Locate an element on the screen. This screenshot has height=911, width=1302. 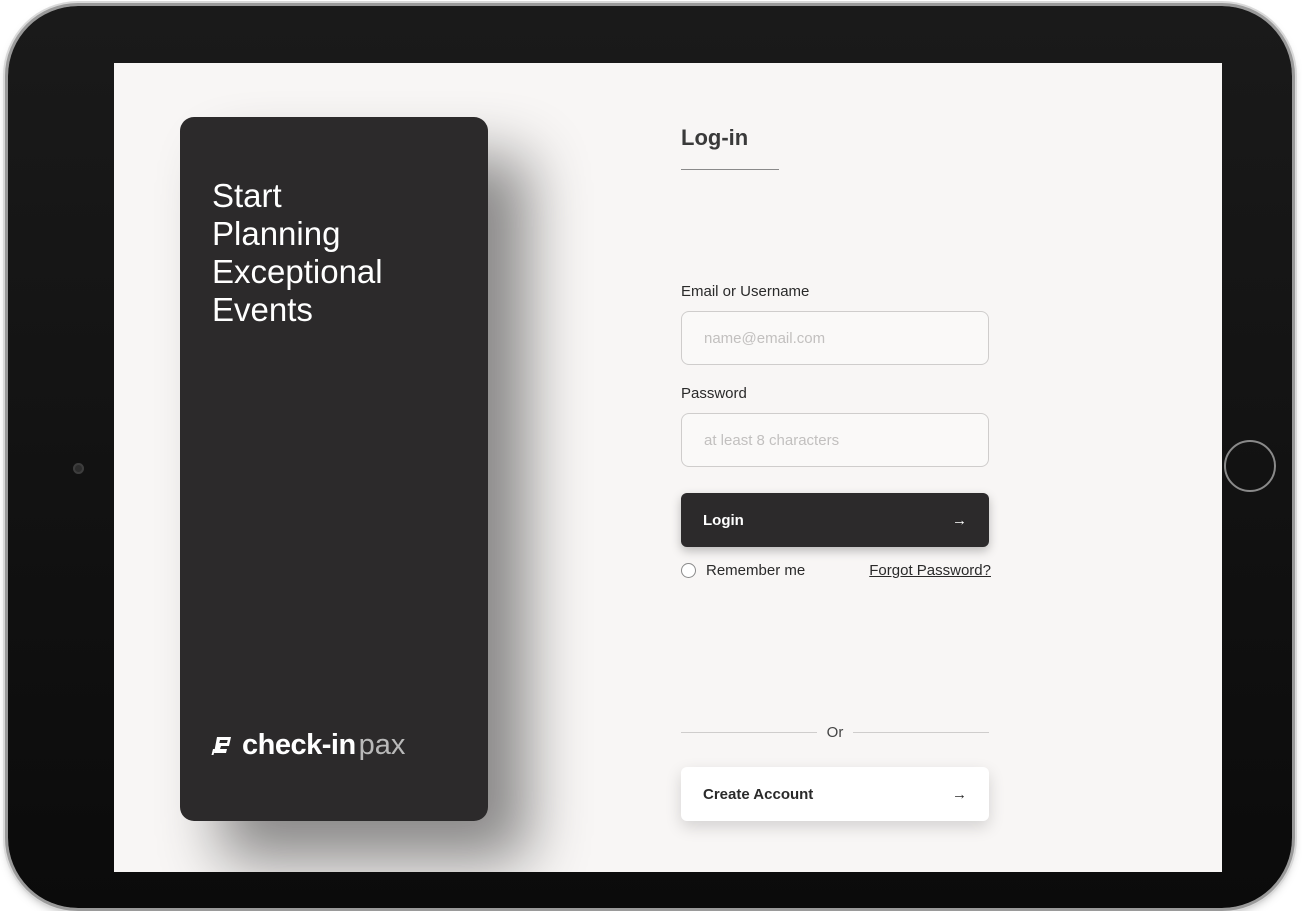
hero-headline-line: Events is located at coordinates (262, 309).